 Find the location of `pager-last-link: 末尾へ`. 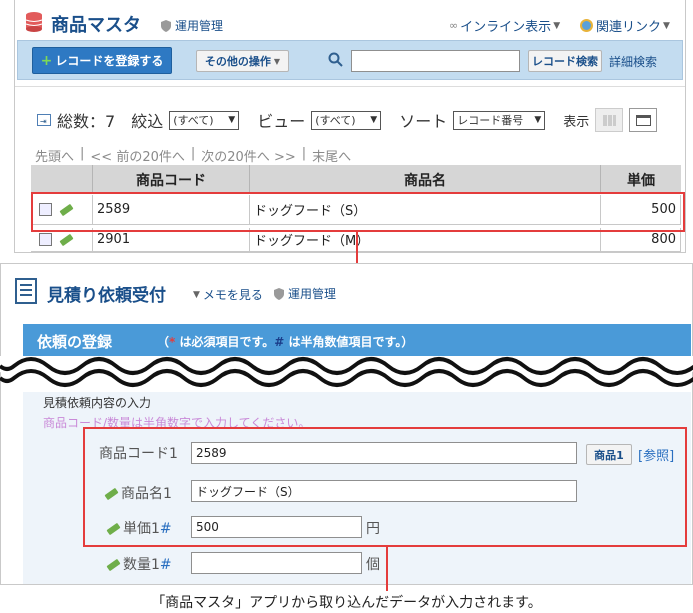

pager-last-link: 末尾へ is located at coordinates (331, 155).